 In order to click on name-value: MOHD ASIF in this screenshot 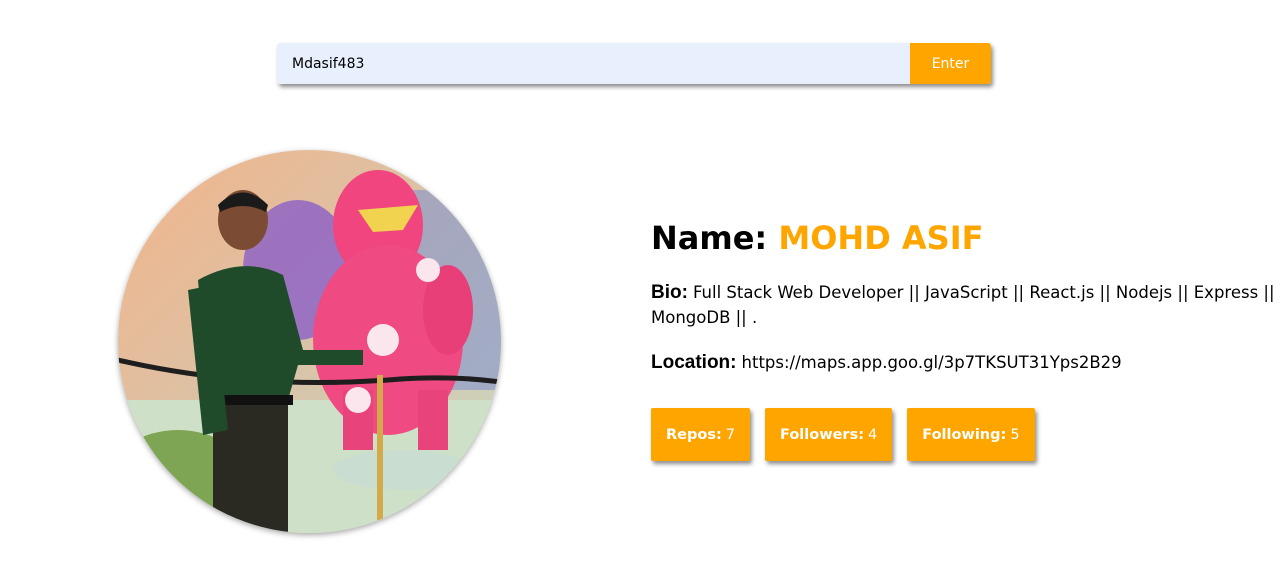, I will do `click(881, 238)`.